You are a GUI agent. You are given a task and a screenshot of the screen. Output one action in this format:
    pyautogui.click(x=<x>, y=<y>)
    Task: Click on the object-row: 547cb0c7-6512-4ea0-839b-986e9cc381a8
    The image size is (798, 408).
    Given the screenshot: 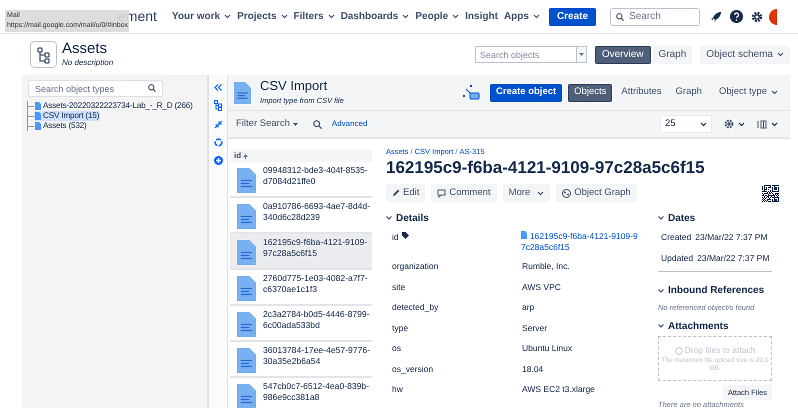 What is the action you would take?
    pyautogui.click(x=301, y=393)
    